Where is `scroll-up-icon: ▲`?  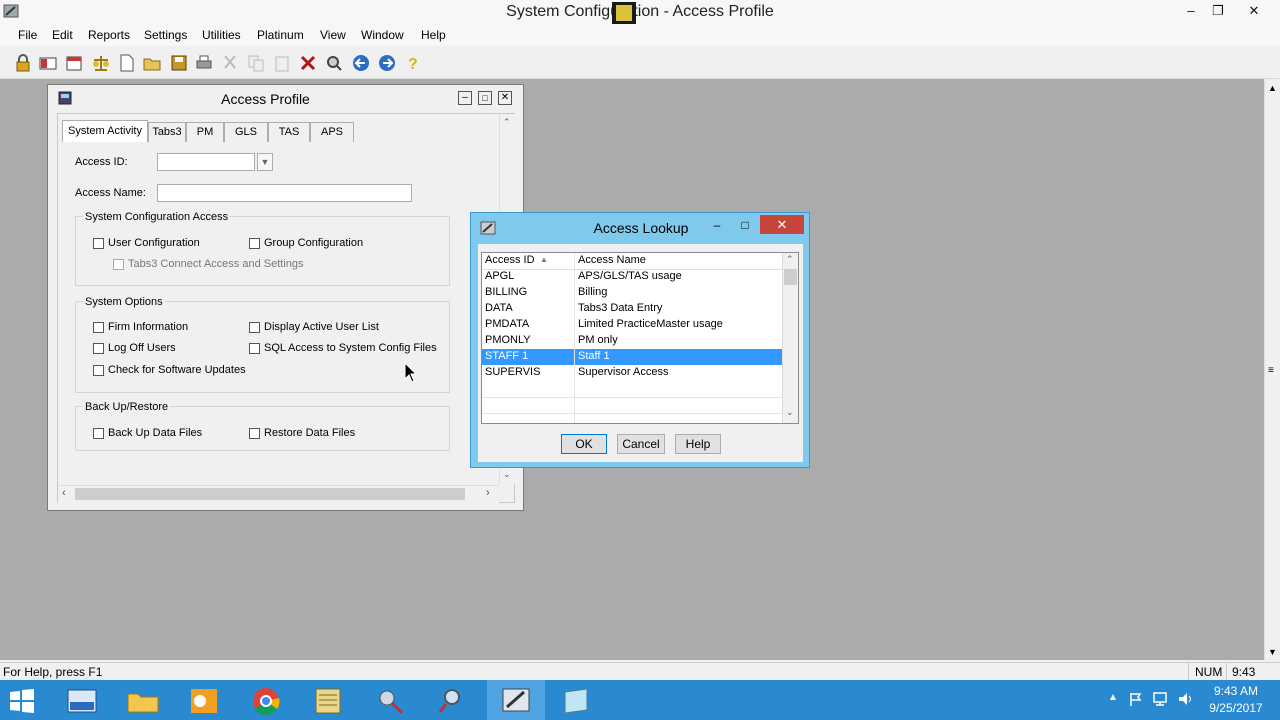
scroll-up-icon: ▲ is located at coordinates (1272, 88).